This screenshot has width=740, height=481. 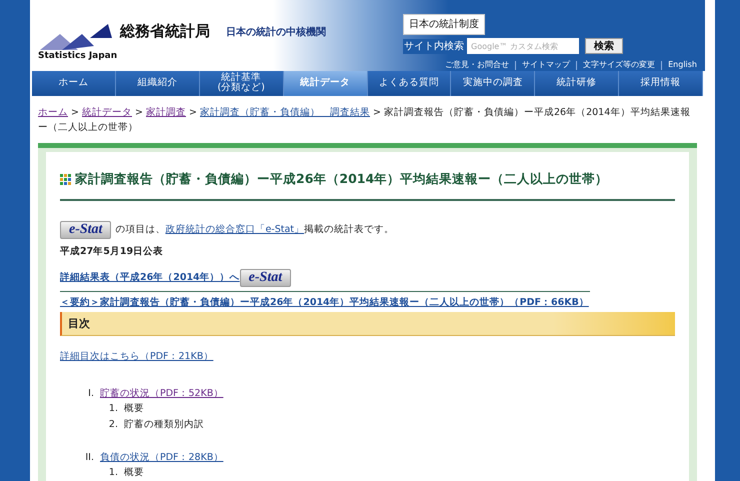 I want to click on breadcrumb: ホーム > 統計データ > 家計調査 > 家計調査（貯蓄・負債編） 調査結果 > 家計調査報告（貯蓄・負債編）ー平成26年（2014年）平均結果速報ー（二人以上の世帯）, so click(x=365, y=120).